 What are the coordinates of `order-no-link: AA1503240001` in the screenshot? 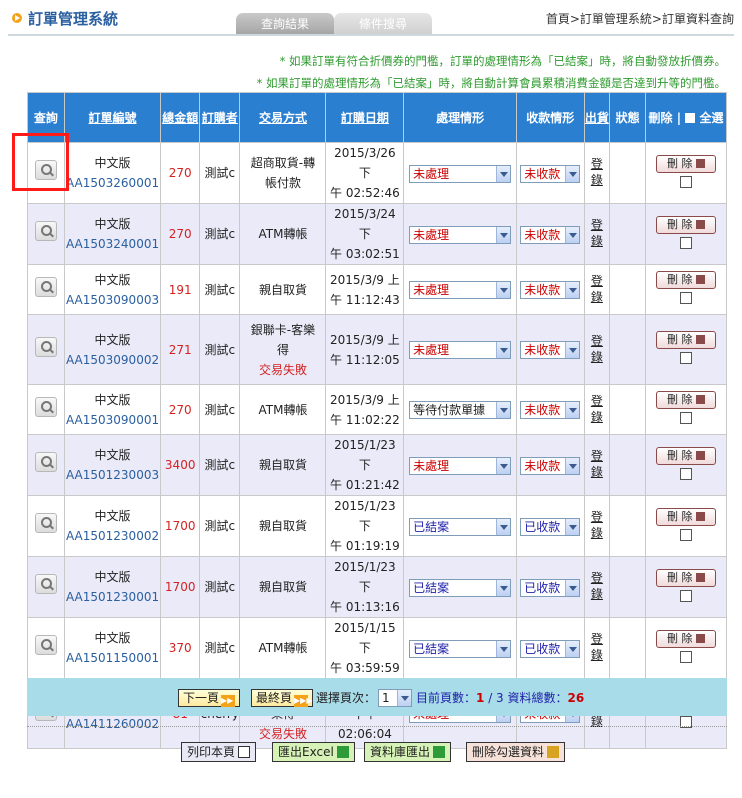 It's located at (112, 244).